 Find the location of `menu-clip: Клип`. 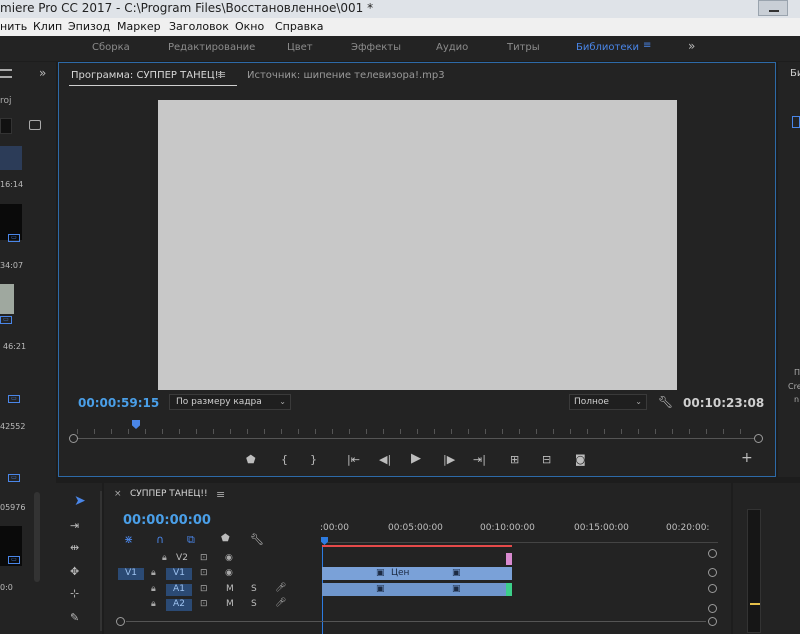

menu-clip: Клип is located at coordinates (47, 26).